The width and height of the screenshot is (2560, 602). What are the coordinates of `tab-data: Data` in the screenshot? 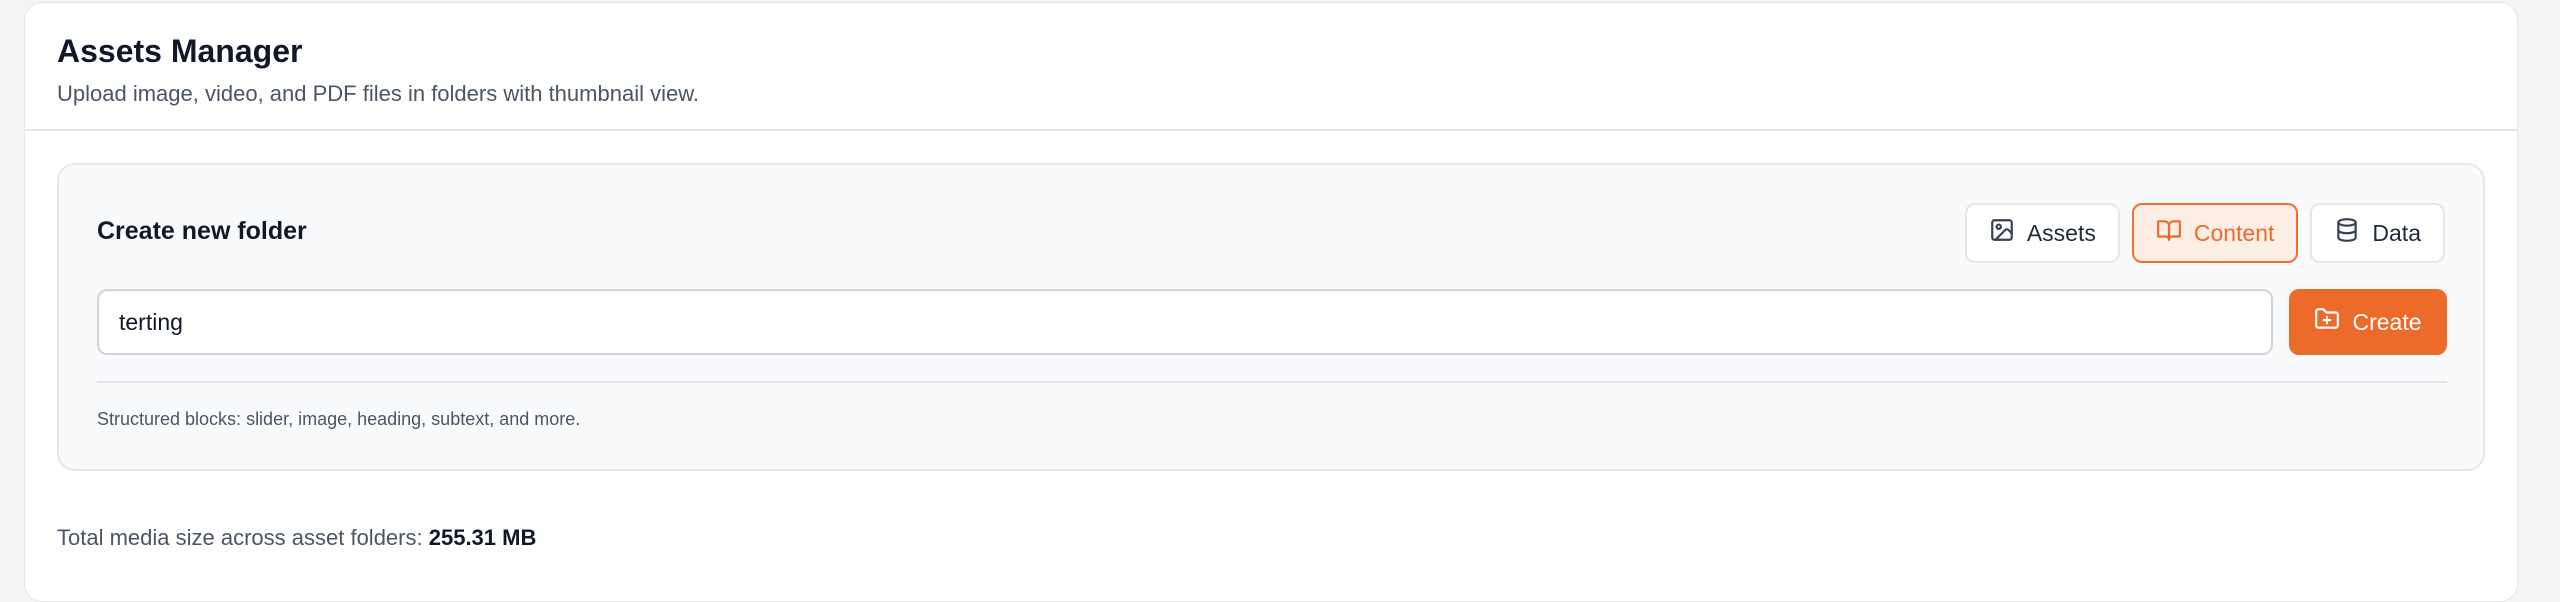 It's located at (2377, 233).